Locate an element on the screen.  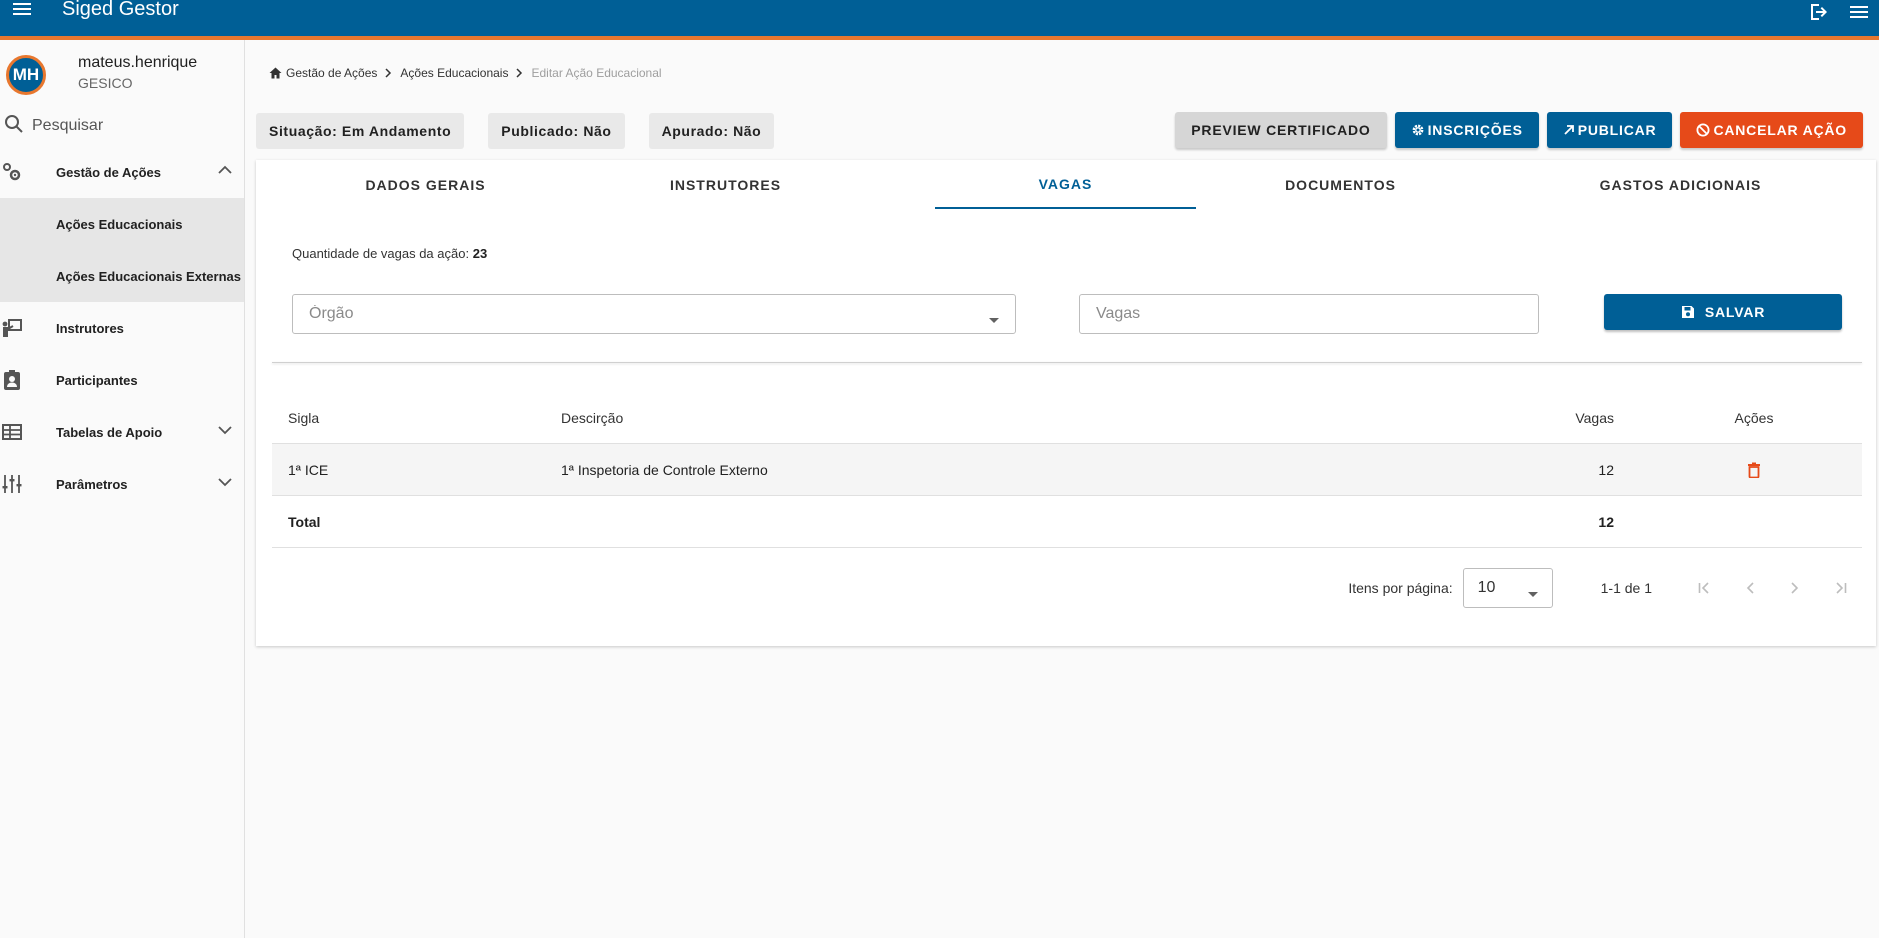
salvar-button: SALVAR is located at coordinates (1723, 312).